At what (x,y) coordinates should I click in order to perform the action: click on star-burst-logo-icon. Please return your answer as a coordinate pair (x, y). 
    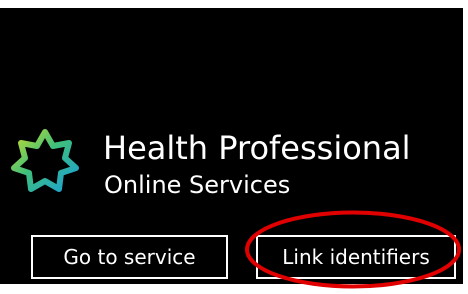
    Looking at the image, I should click on (45, 160).